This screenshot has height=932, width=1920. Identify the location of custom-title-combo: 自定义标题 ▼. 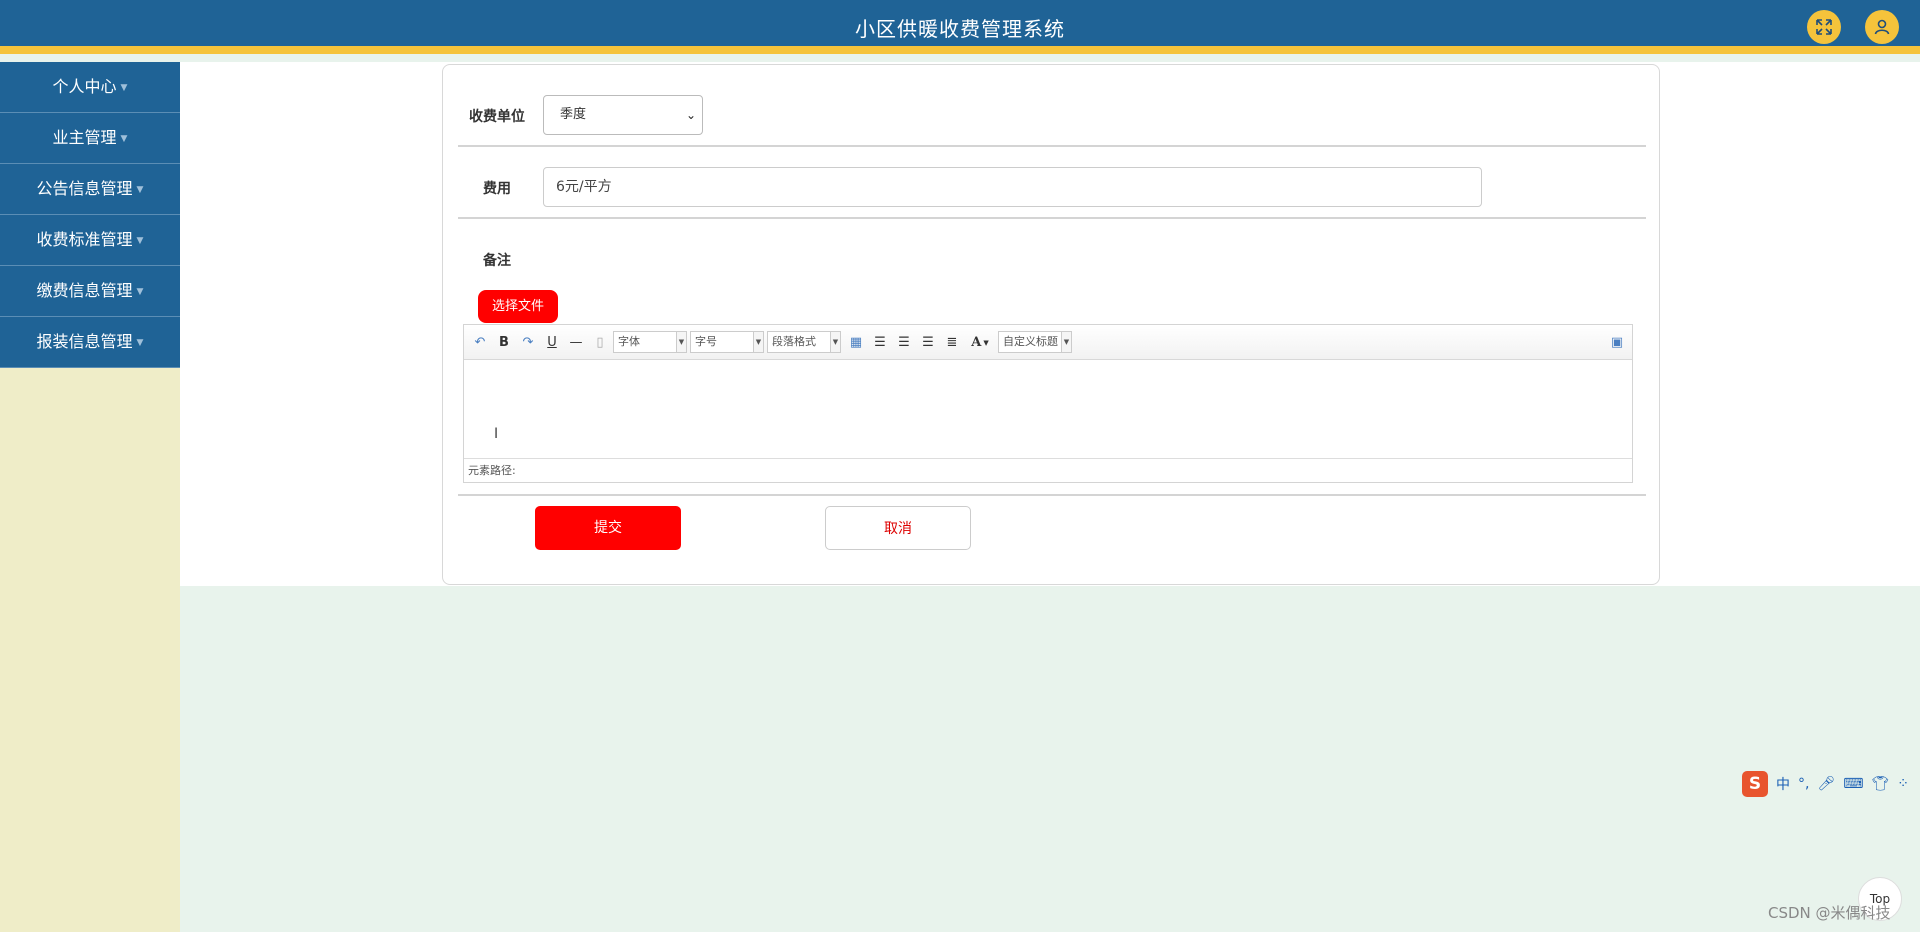
(1035, 342).